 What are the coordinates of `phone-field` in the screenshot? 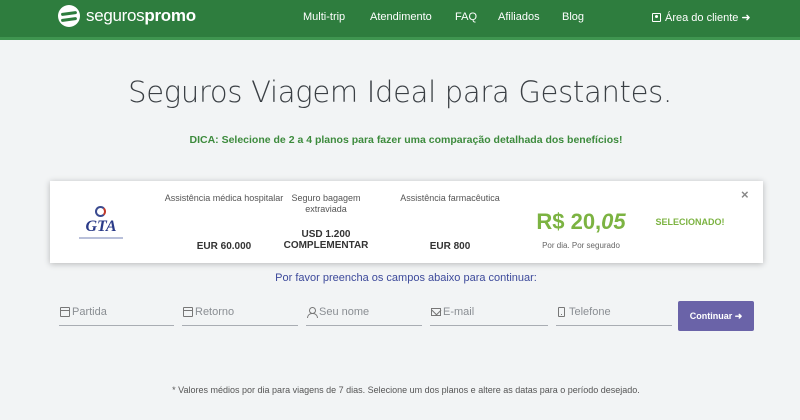 It's located at (614, 313).